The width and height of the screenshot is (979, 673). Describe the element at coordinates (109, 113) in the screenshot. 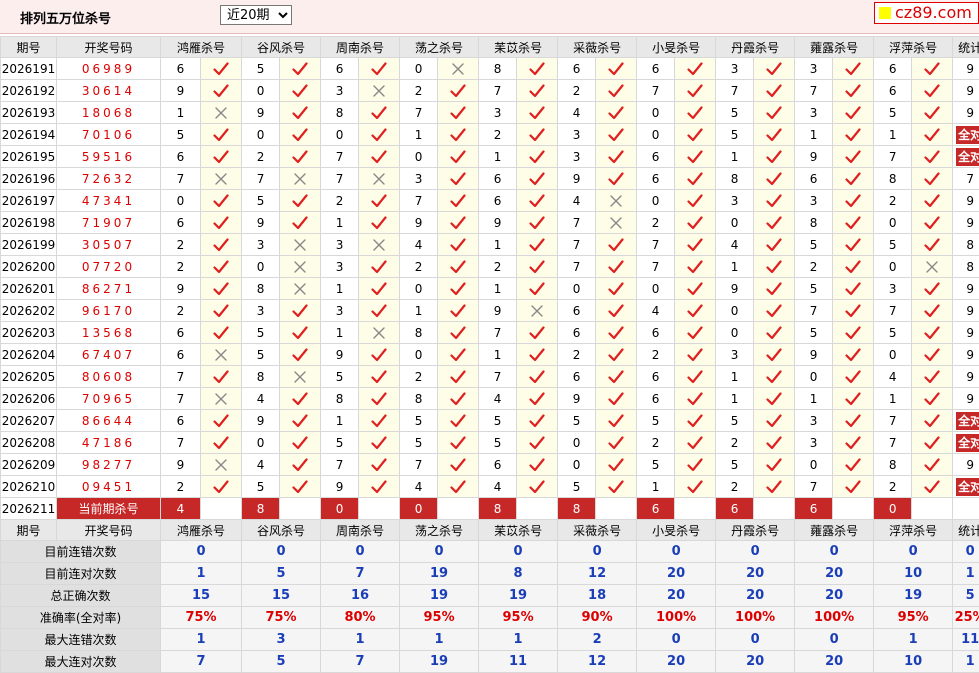

I see `draw-number: 18068` at that location.